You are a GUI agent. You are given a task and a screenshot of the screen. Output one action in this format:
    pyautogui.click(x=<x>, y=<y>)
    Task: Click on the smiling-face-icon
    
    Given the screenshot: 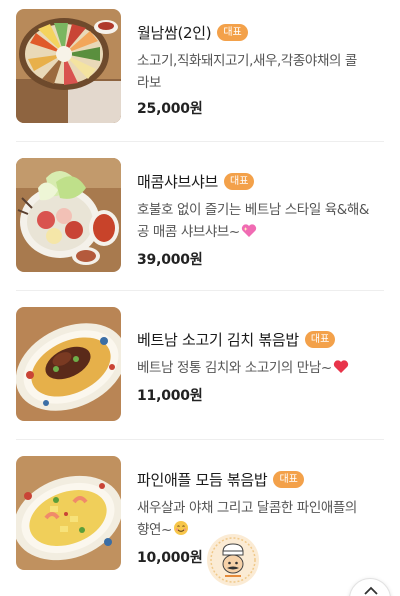 What is the action you would take?
    pyautogui.click(x=181, y=531)
    